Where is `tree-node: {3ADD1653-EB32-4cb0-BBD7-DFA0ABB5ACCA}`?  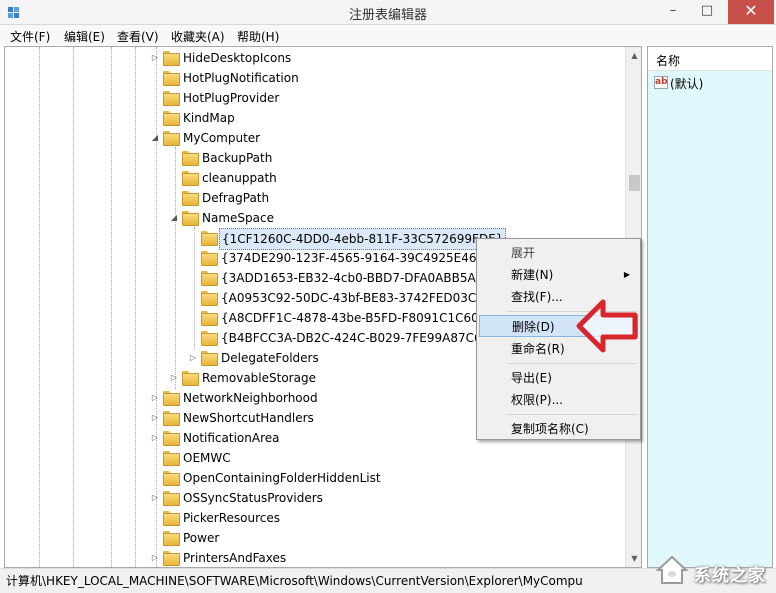 tree-node: {3ADD1653-EB32-4cb0-BBD7-DFA0ABB5ACCA} is located at coordinates (348, 278).